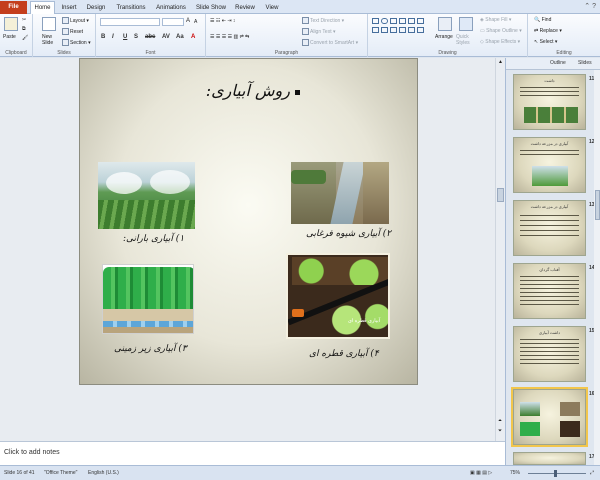  I want to click on notes-pane: Click to add notes, so click(252, 453).